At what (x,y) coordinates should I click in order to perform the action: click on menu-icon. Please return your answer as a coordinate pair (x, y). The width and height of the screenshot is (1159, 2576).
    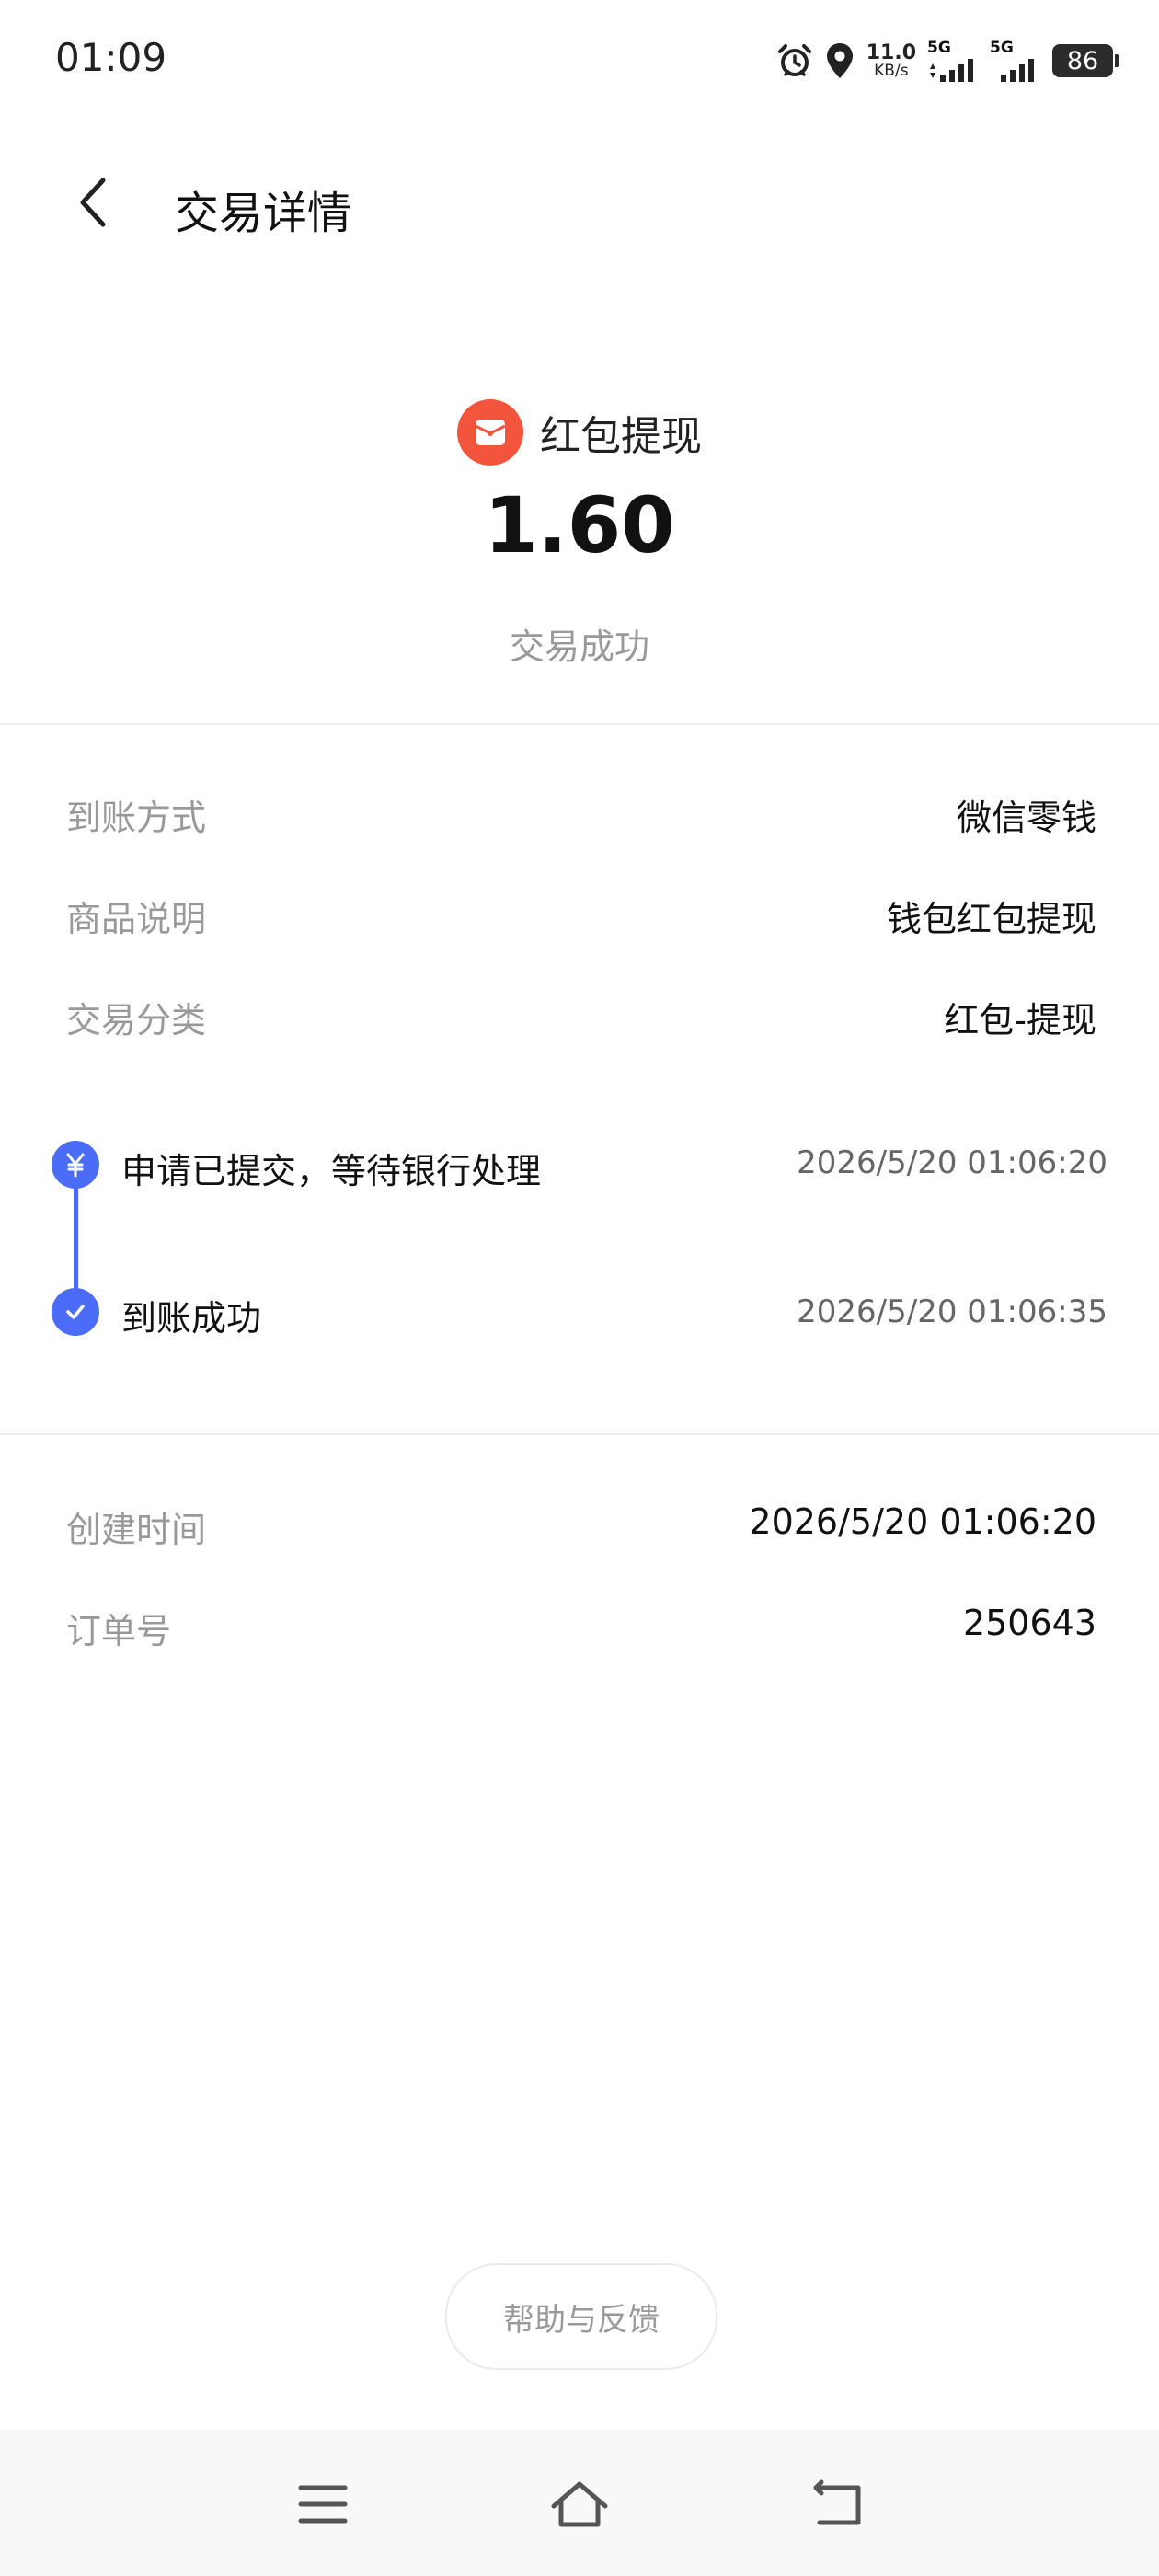
    Looking at the image, I should click on (323, 2504).